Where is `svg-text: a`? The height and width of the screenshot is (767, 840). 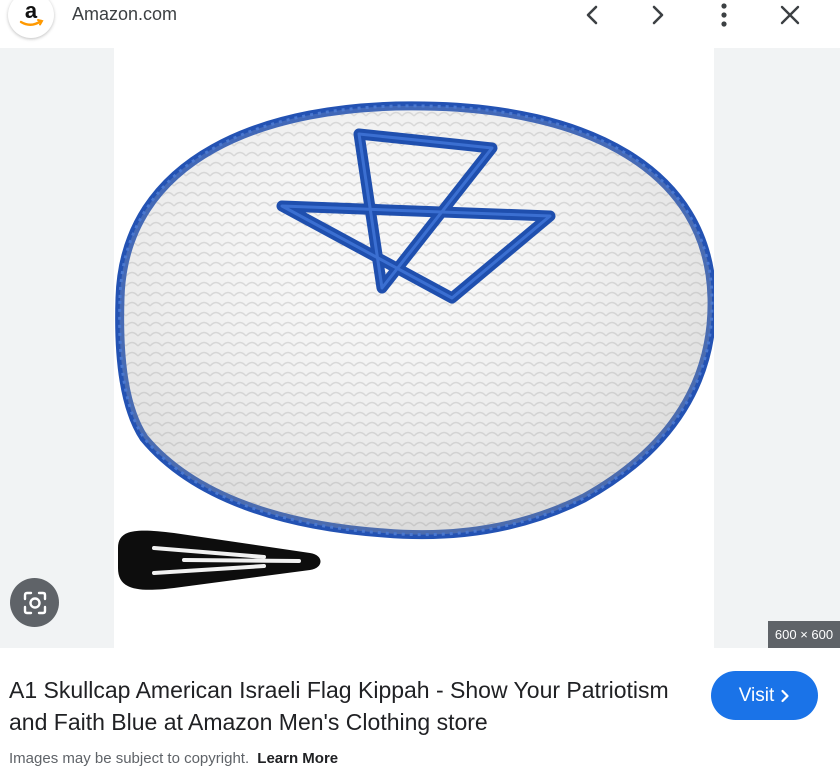 svg-text: a is located at coordinates (31, 11).